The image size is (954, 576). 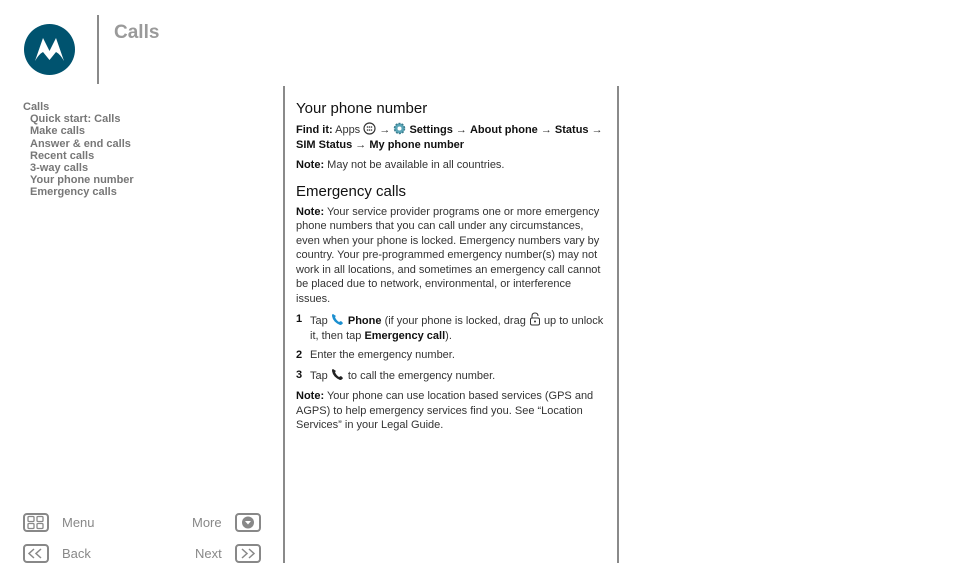 I want to click on step-2: 2 Enter the emergency number., so click(x=375, y=355).